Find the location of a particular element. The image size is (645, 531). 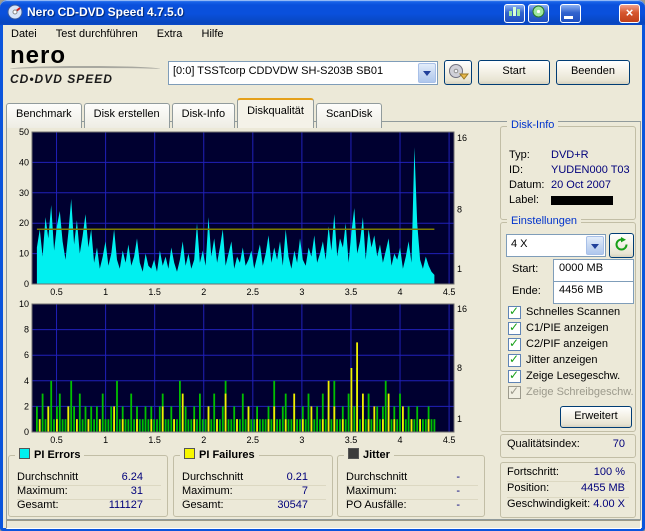

drive-select-arrow is located at coordinates (427, 73).